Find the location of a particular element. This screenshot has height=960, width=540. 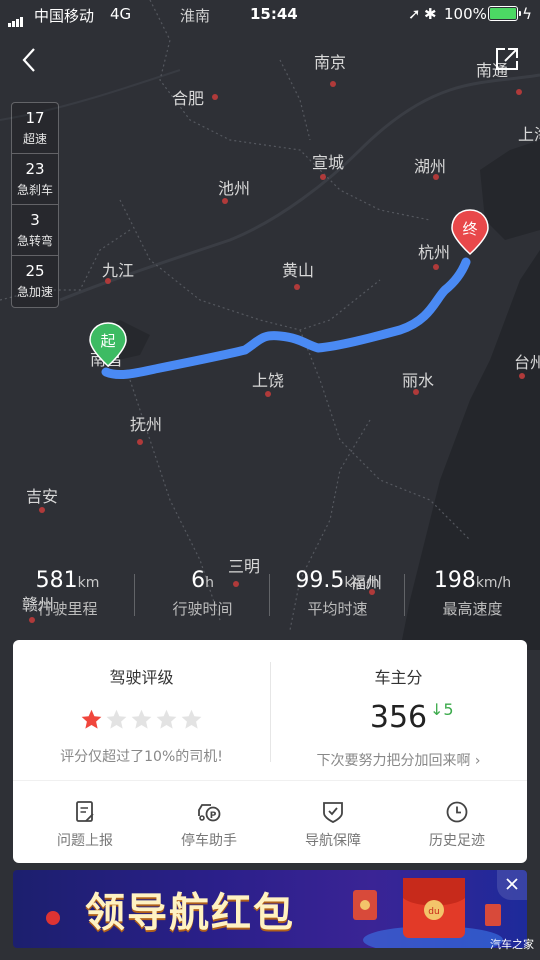

event-sharp-turn: 3 急转弯 is located at coordinates (35, 230).